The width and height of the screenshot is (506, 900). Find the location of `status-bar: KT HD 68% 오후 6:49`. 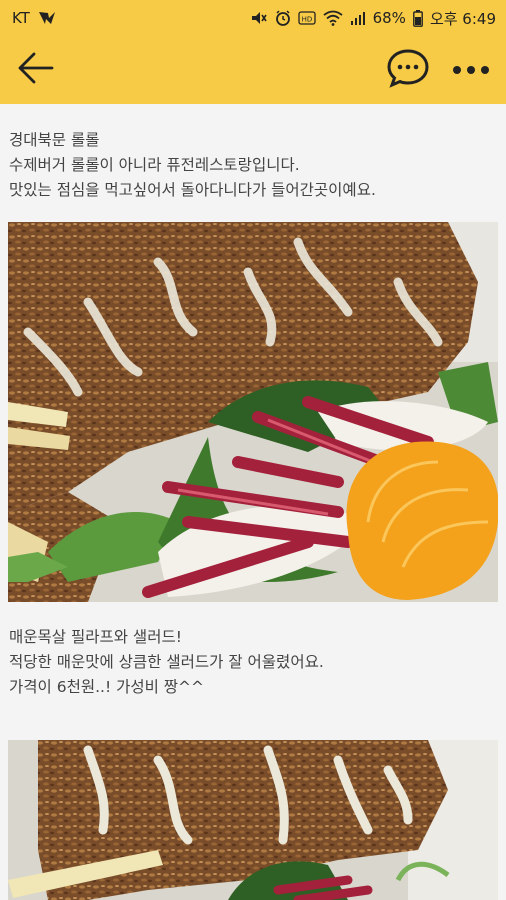

status-bar: KT HD 68% 오후 6:49 is located at coordinates (253, 18).